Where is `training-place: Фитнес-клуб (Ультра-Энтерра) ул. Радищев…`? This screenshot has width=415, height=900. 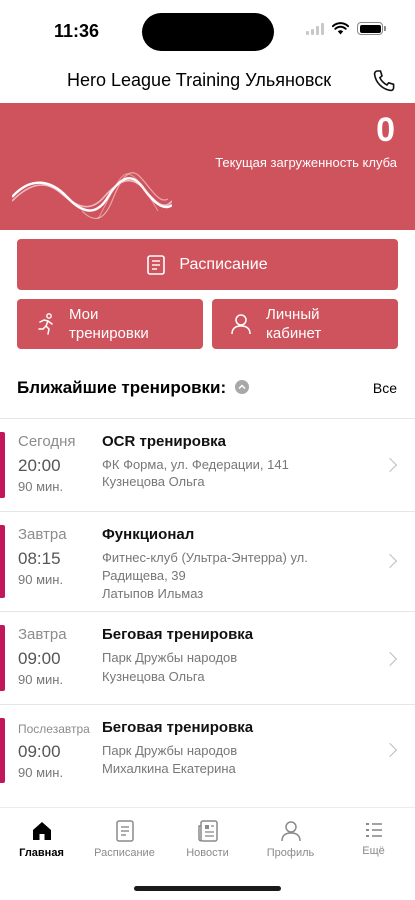
training-place: Фитнес-клуб (Ультра-Энтерра) ул. Радищев… is located at coordinates (205, 566).